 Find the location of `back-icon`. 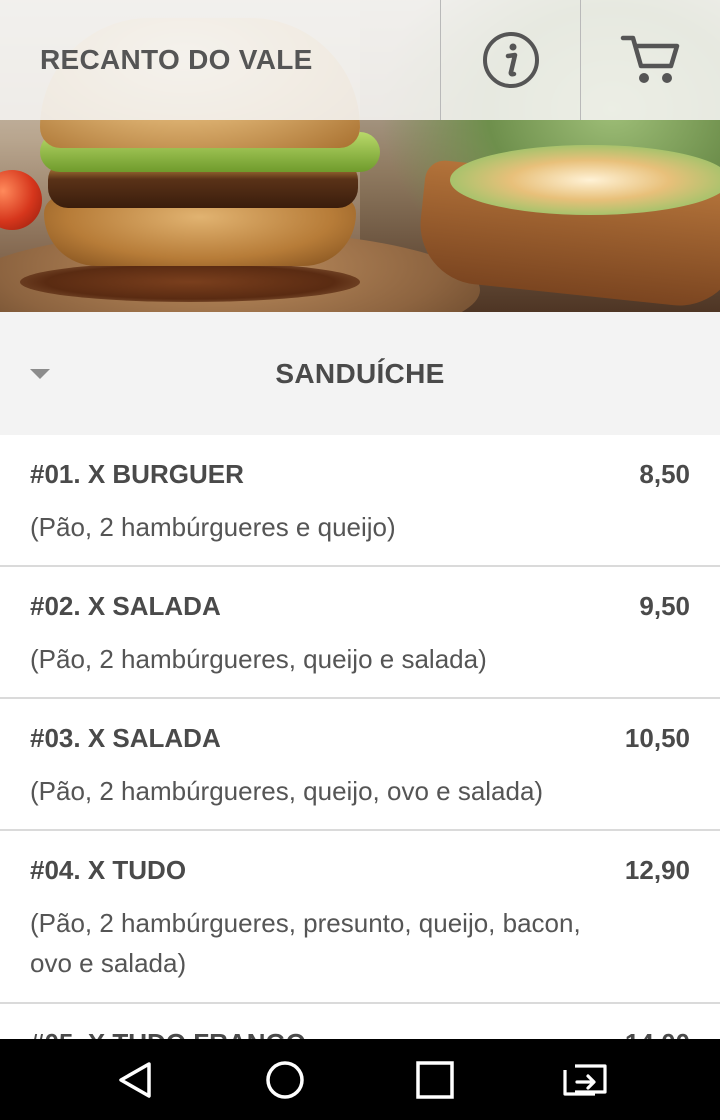

back-icon is located at coordinates (135, 1079).